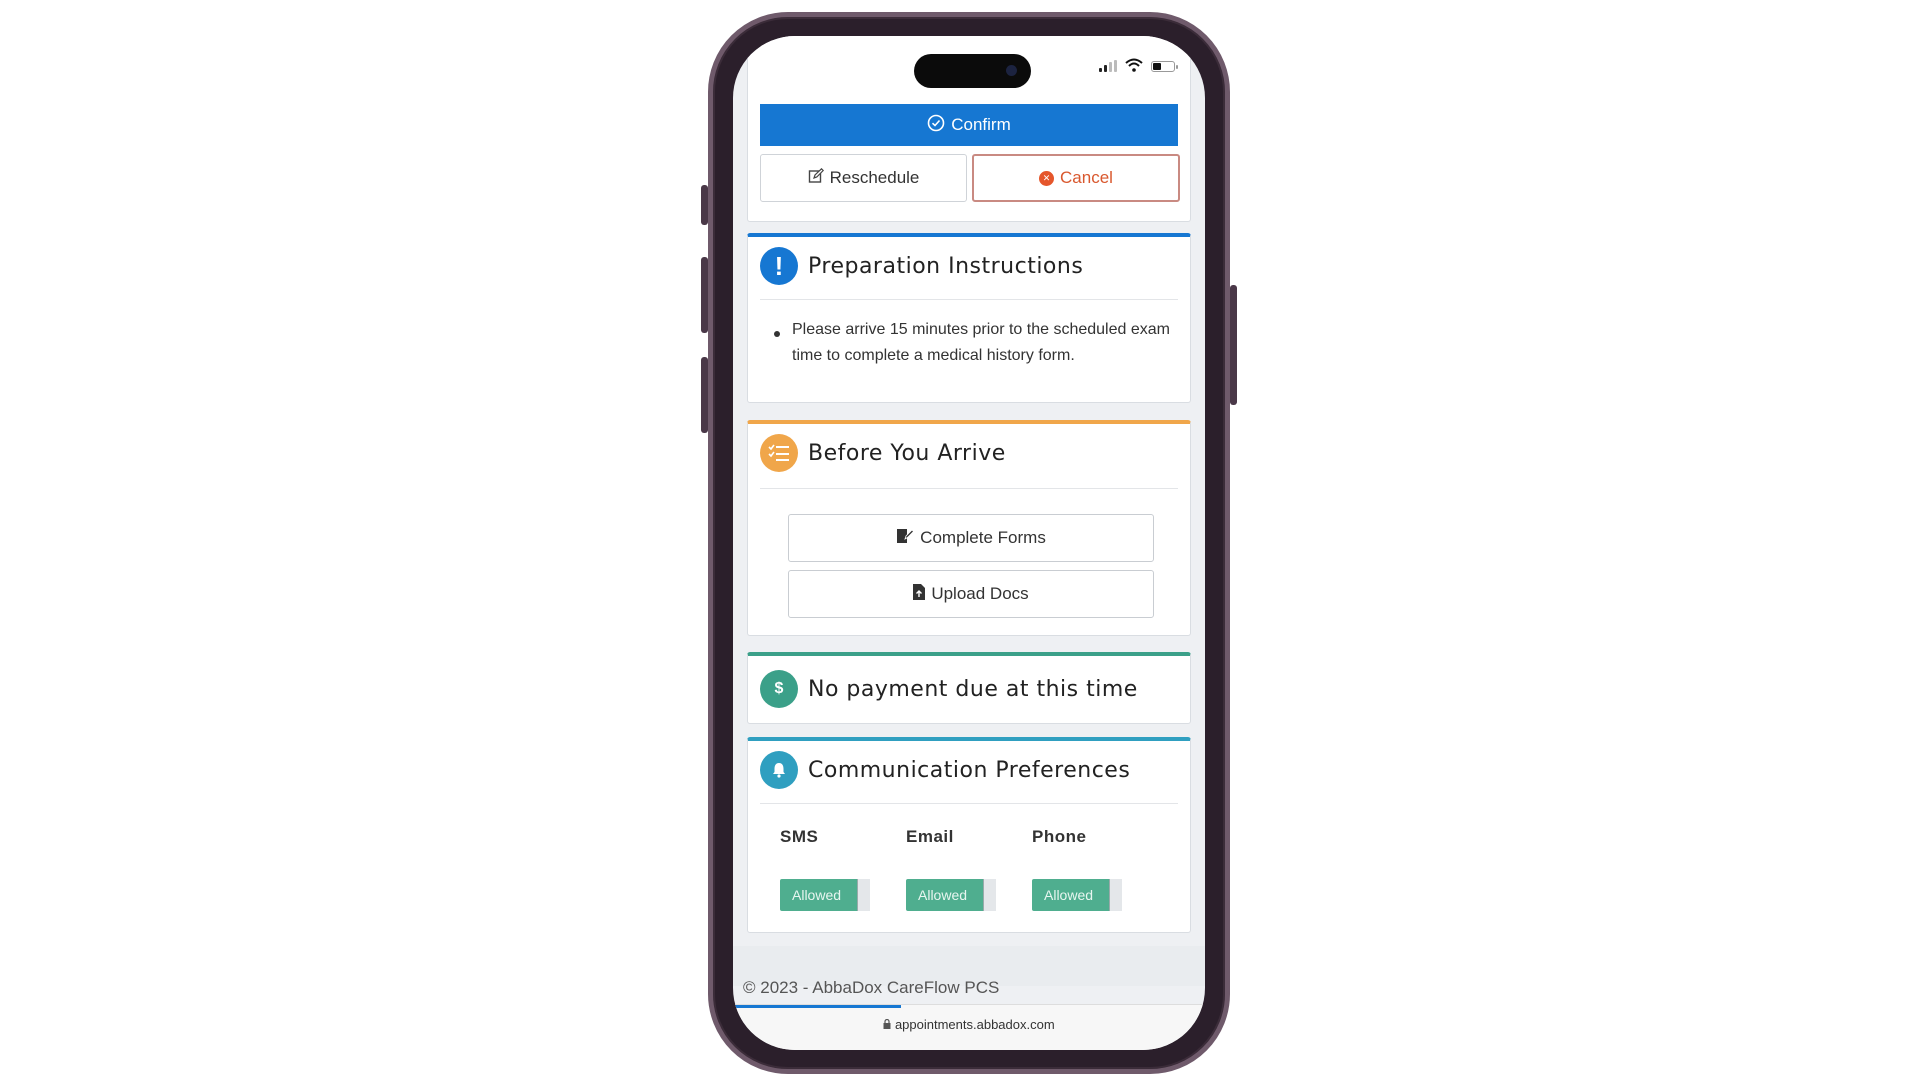  I want to click on complete-forms-label: Complete Forms, so click(983, 537).